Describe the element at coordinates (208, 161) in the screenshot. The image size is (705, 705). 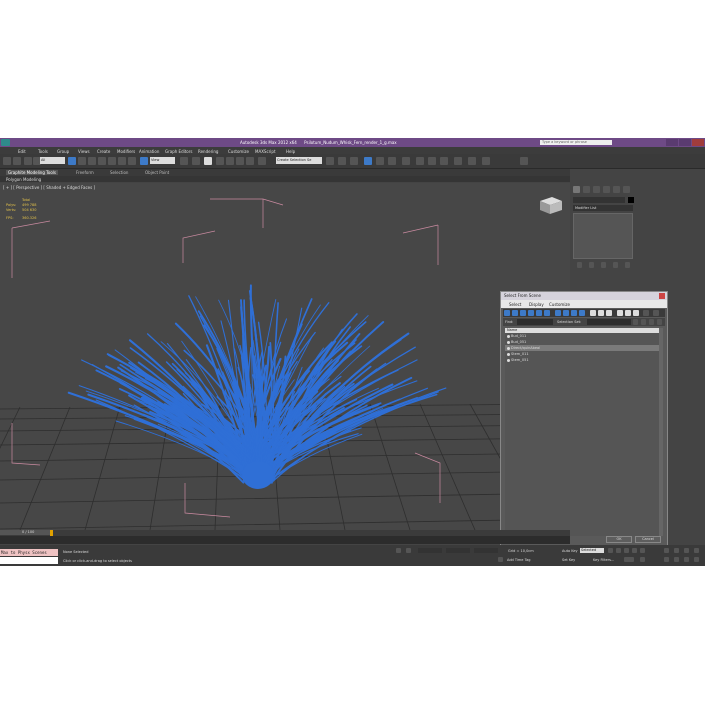
I see `keyboard-shortcut-icon` at that location.